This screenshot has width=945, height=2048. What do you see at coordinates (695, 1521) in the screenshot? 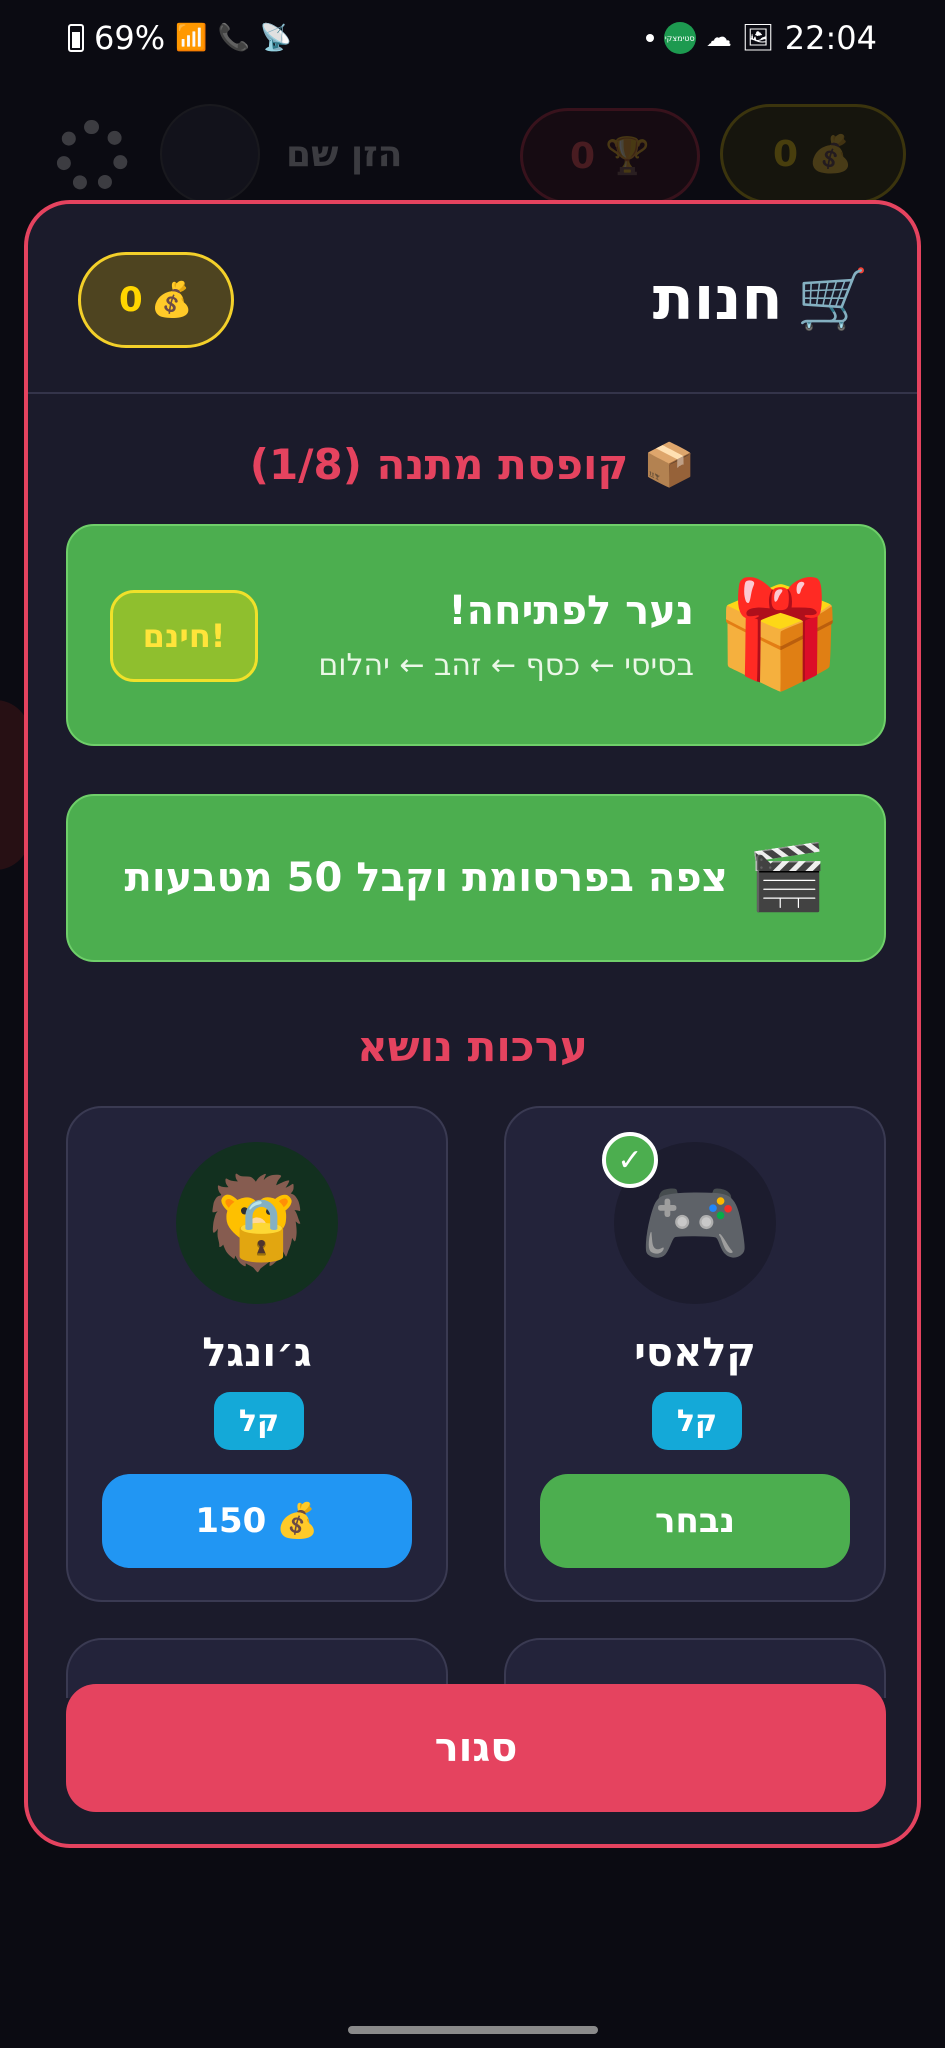
I see `selected-button: נבחר` at bounding box center [695, 1521].